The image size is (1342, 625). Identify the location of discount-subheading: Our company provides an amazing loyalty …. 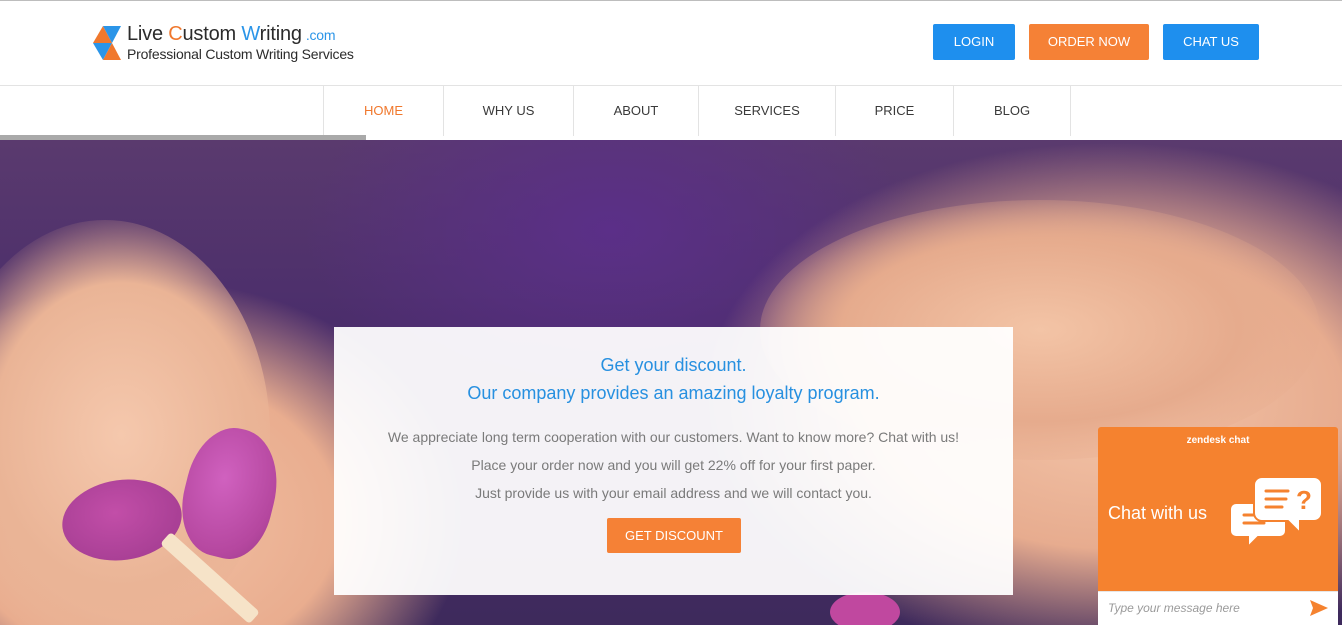
(673, 393).